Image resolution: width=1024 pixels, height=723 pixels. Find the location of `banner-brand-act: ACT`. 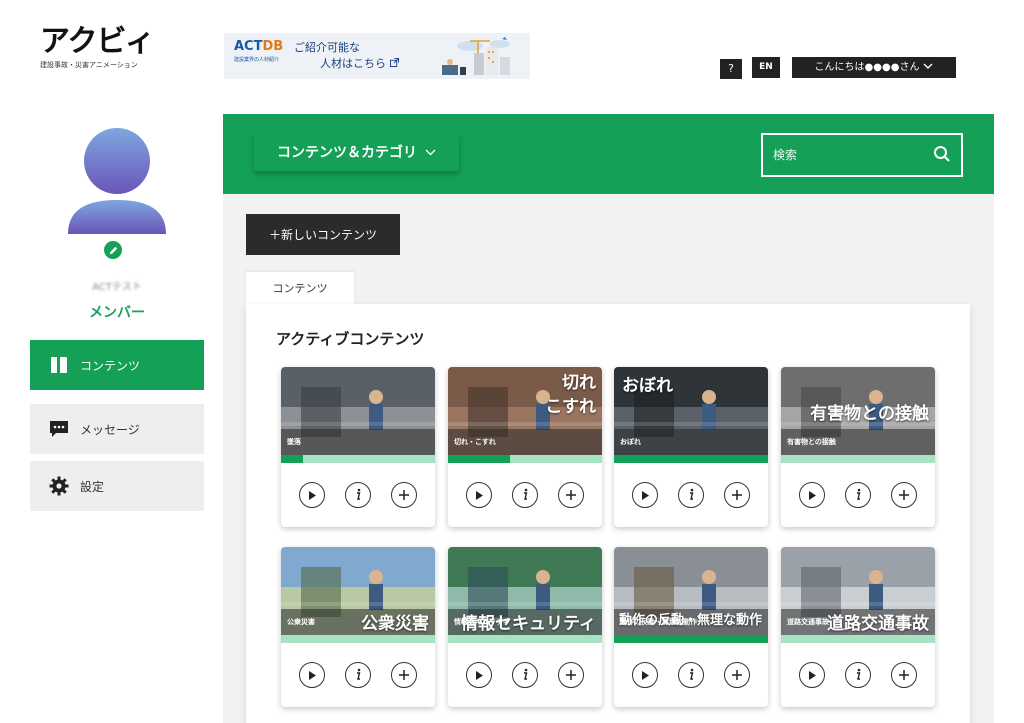

banner-brand-act: ACT is located at coordinates (248, 46).